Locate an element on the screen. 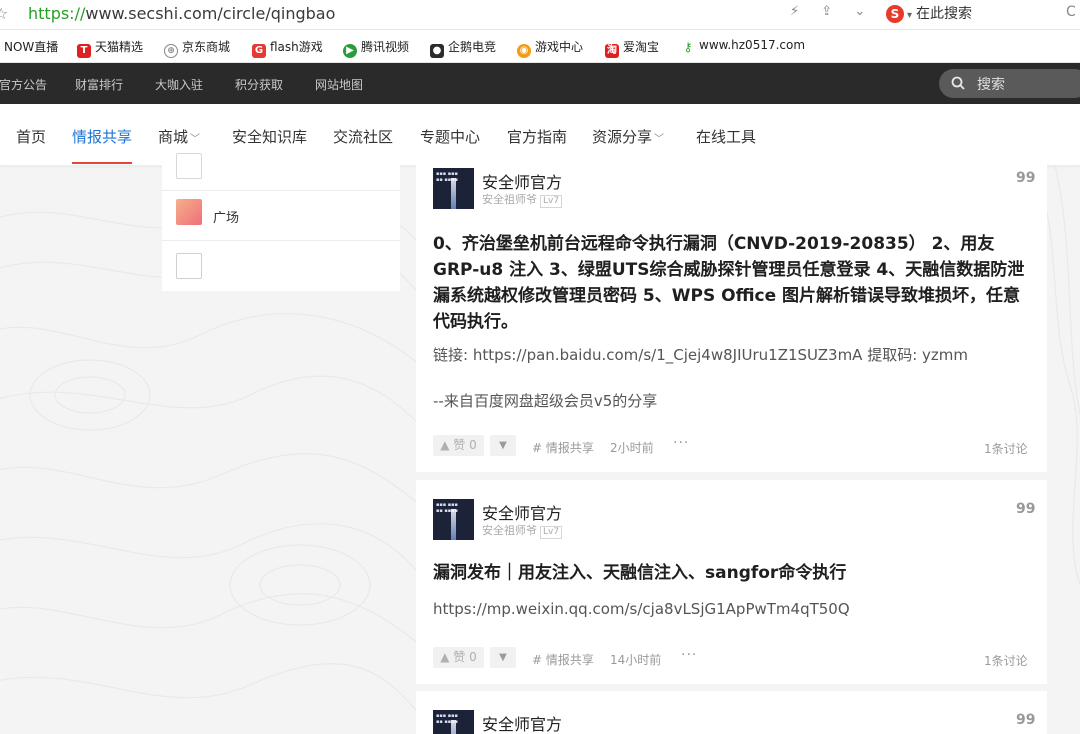 Image resolution: width=1080 pixels, height=734 pixels. sidebar: 广场 is located at coordinates (281, 222).